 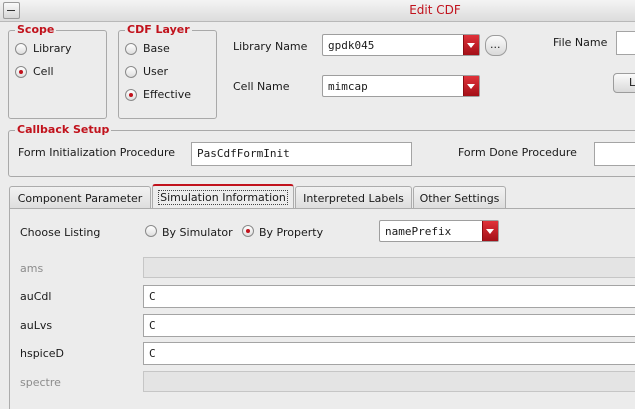 I want to click on cell-name-value: mimcap, so click(x=348, y=86).